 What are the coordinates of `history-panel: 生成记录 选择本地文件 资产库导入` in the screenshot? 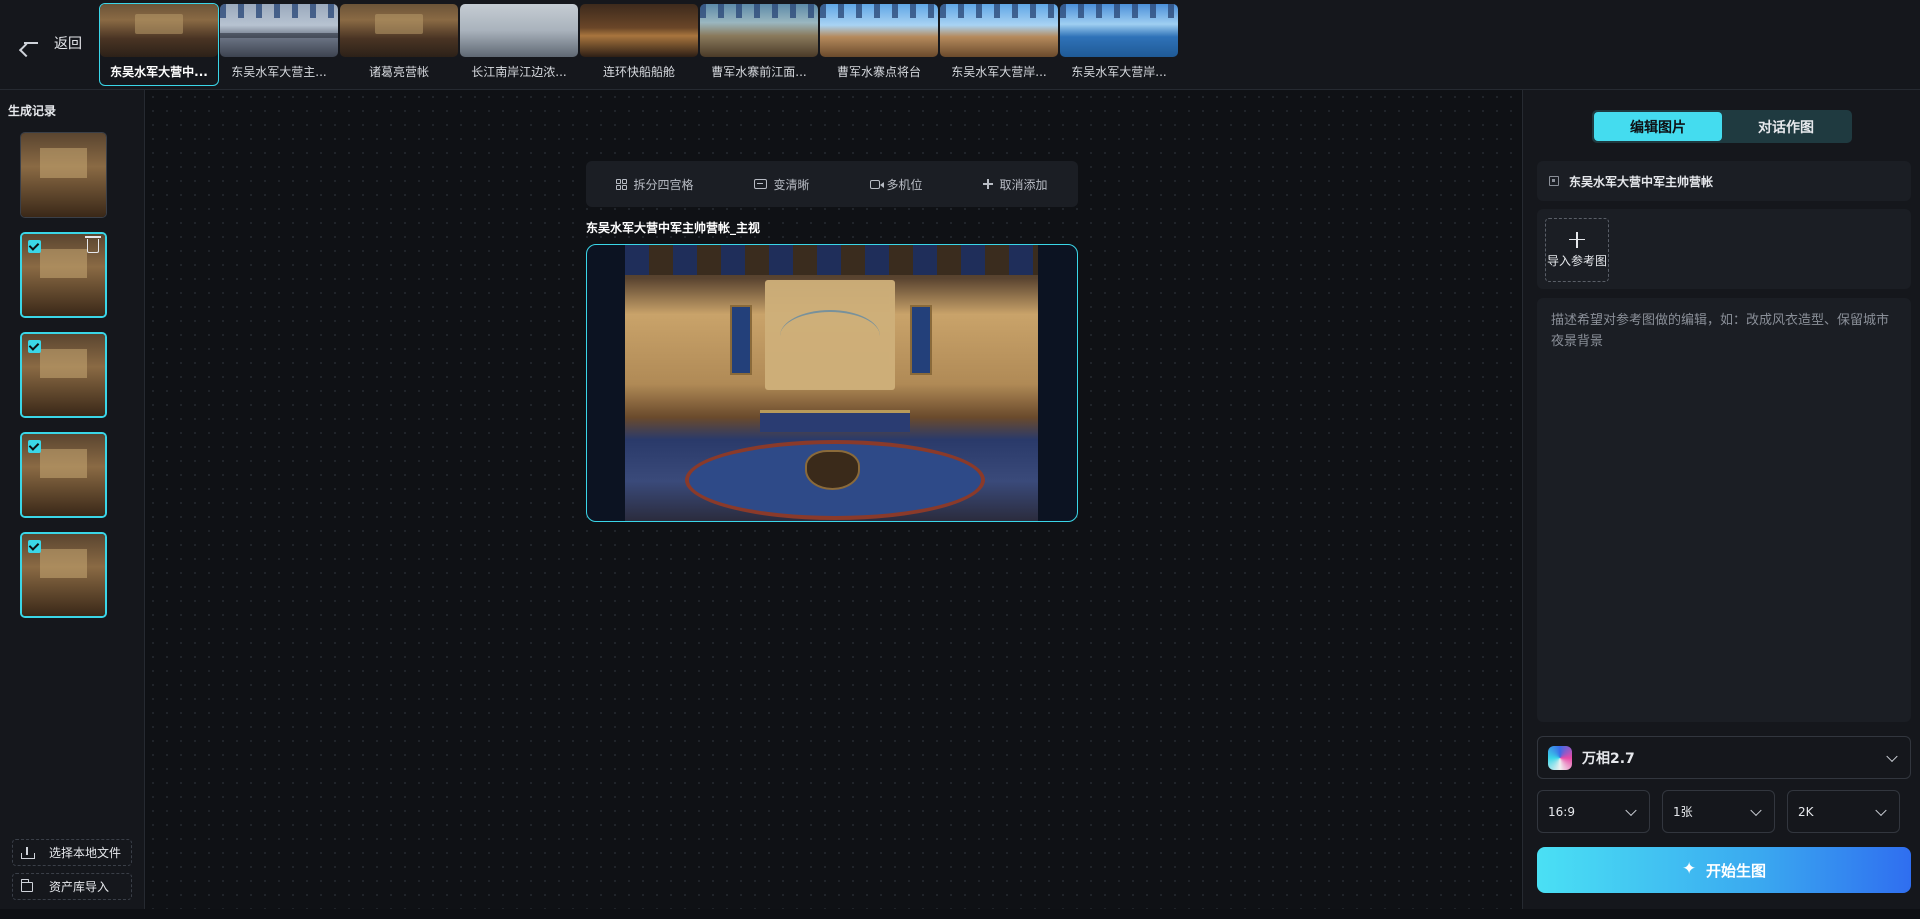 It's located at (72, 499).